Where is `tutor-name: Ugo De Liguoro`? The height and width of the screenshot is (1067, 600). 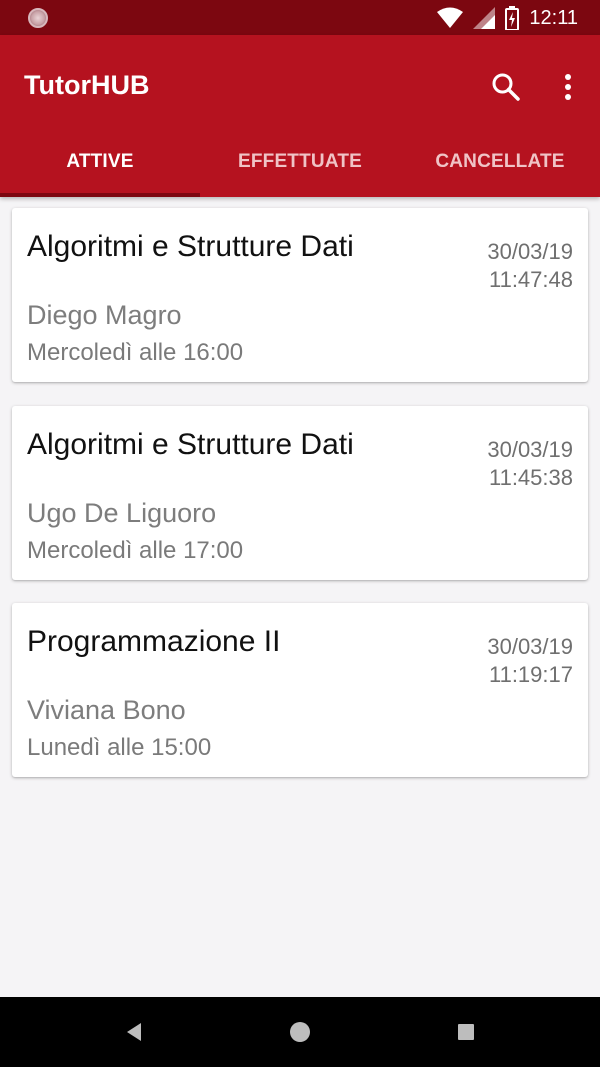 tutor-name: Ugo De Liguoro is located at coordinates (122, 513).